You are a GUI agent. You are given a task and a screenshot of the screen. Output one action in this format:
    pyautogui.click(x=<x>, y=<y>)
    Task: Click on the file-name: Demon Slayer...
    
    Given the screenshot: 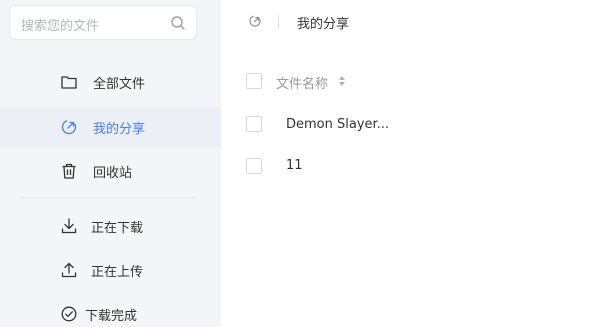 What is the action you would take?
    pyautogui.click(x=337, y=124)
    